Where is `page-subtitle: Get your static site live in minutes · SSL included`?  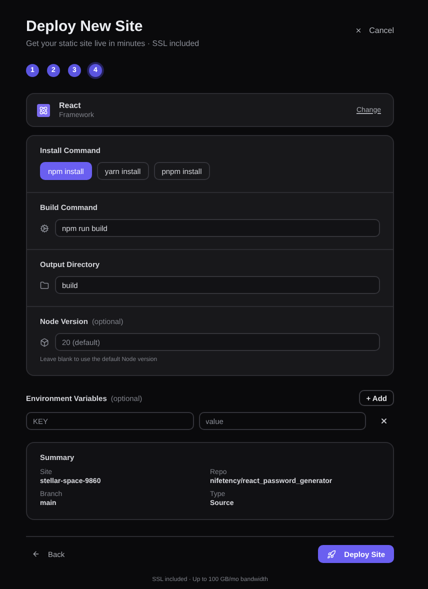 page-subtitle: Get your static site live in minutes · SSL included is located at coordinates (113, 43).